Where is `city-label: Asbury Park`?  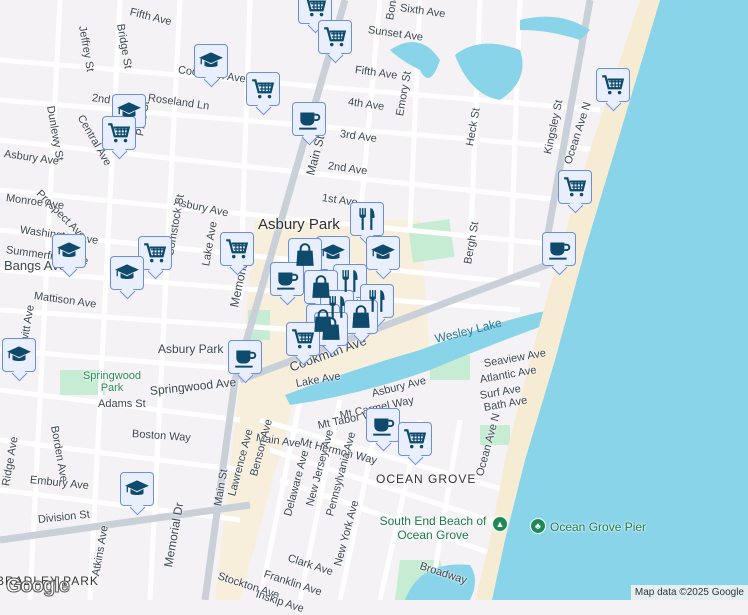
city-label: Asbury Park is located at coordinates (299, 224).